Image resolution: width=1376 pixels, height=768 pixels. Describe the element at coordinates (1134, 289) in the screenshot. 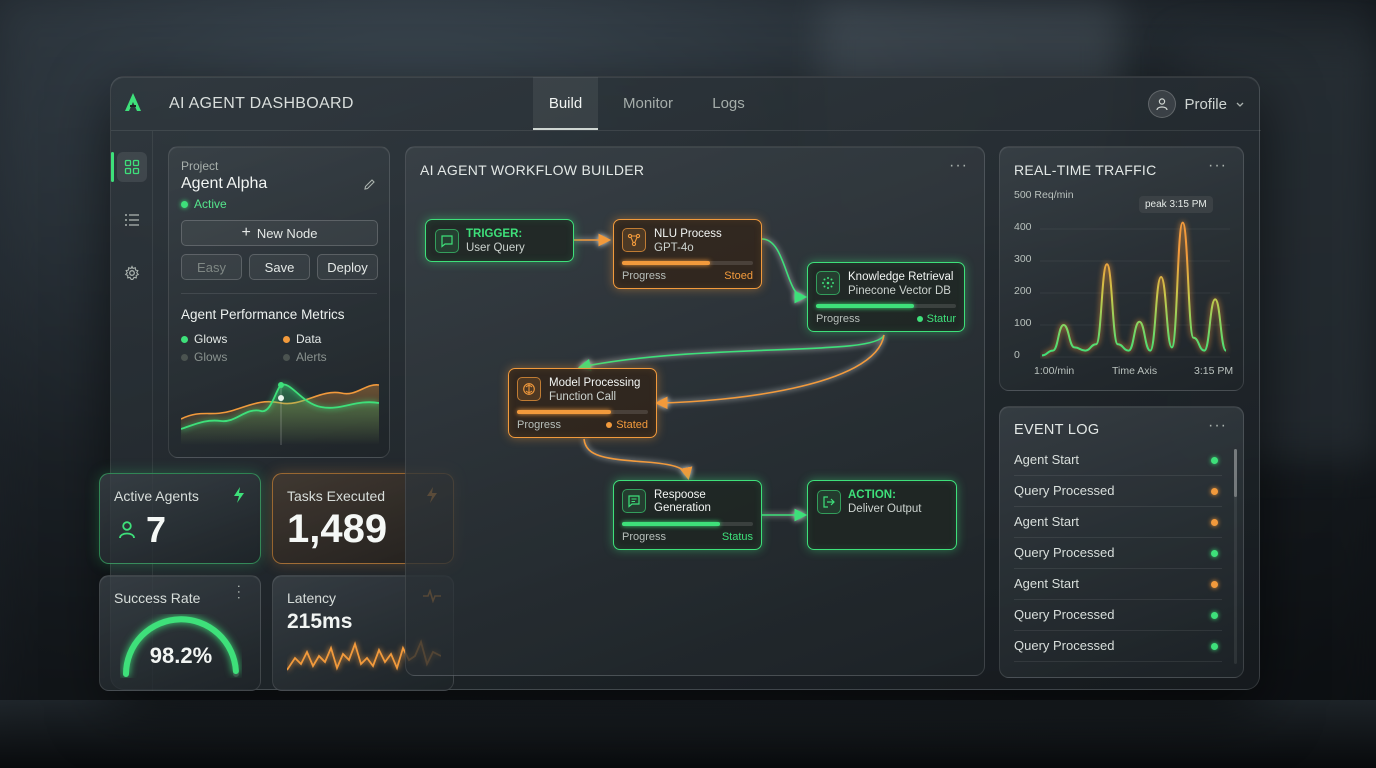

I see `traffic-series-line` at that location.